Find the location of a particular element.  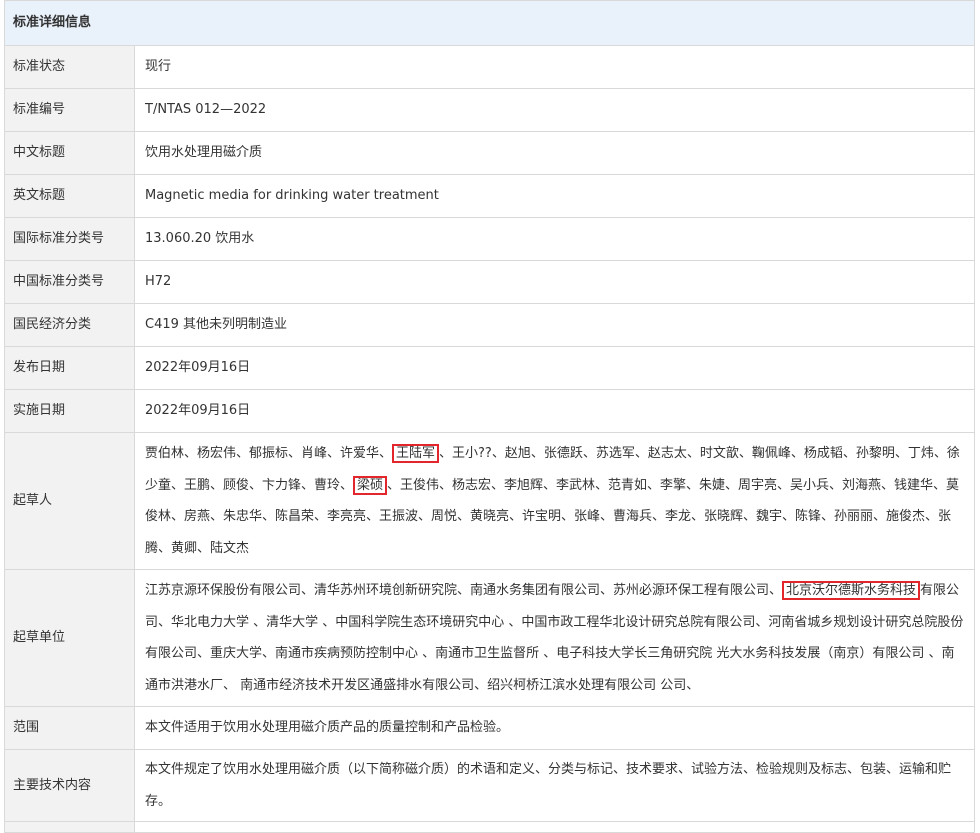

table-row-chinese-title: 中文标题 饮用水处理用磁介质 is located at coordinates (490, 153).